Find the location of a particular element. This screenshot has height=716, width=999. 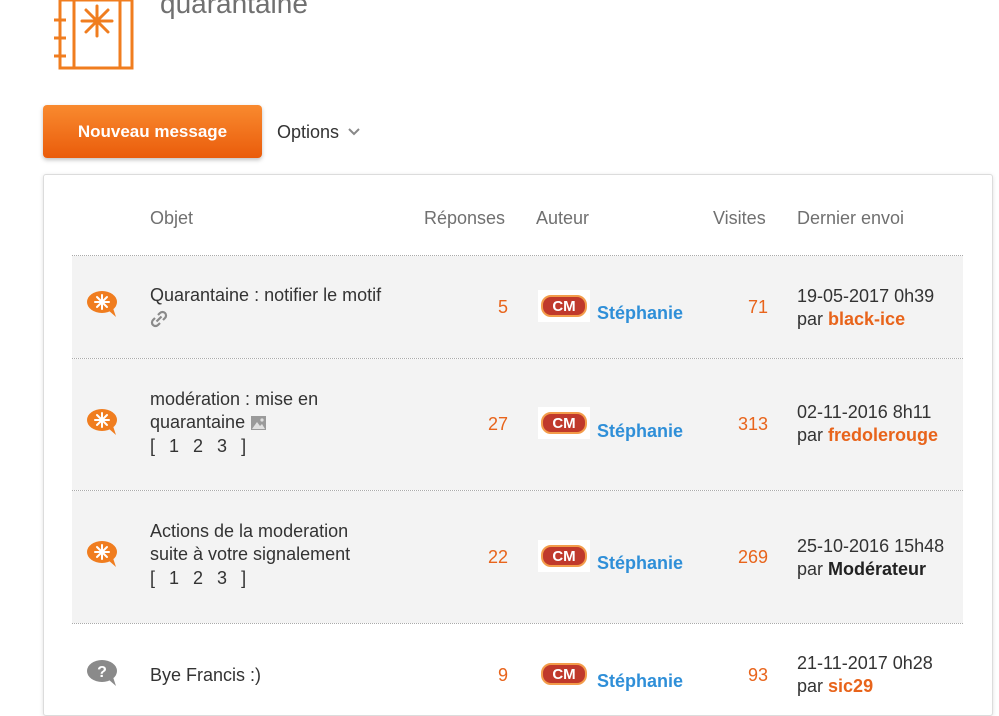

topic-title: Bye Francis :) is located at coordinates (206, 675).